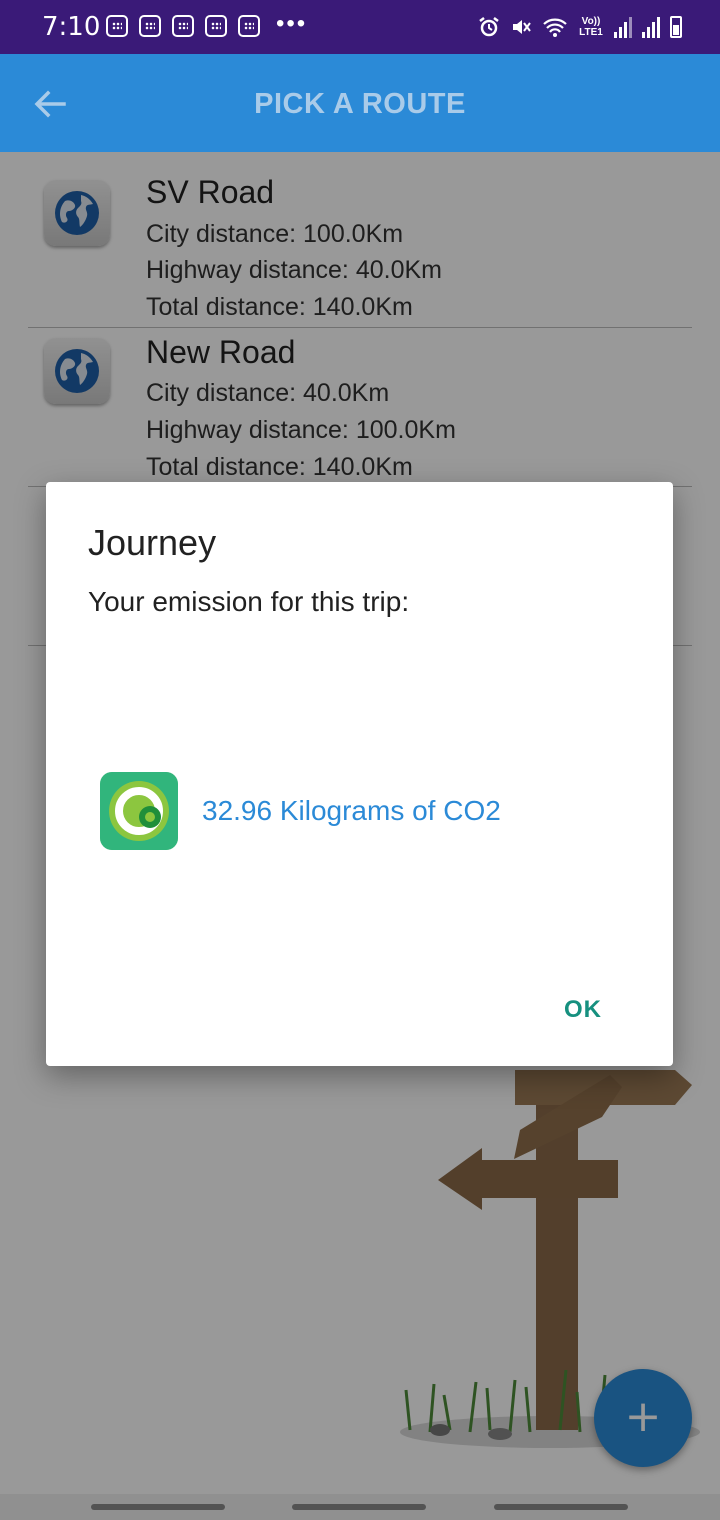  Describe the element at coordinates (139, 811) in the screenshot. I see `app-logo-icon` at that location.